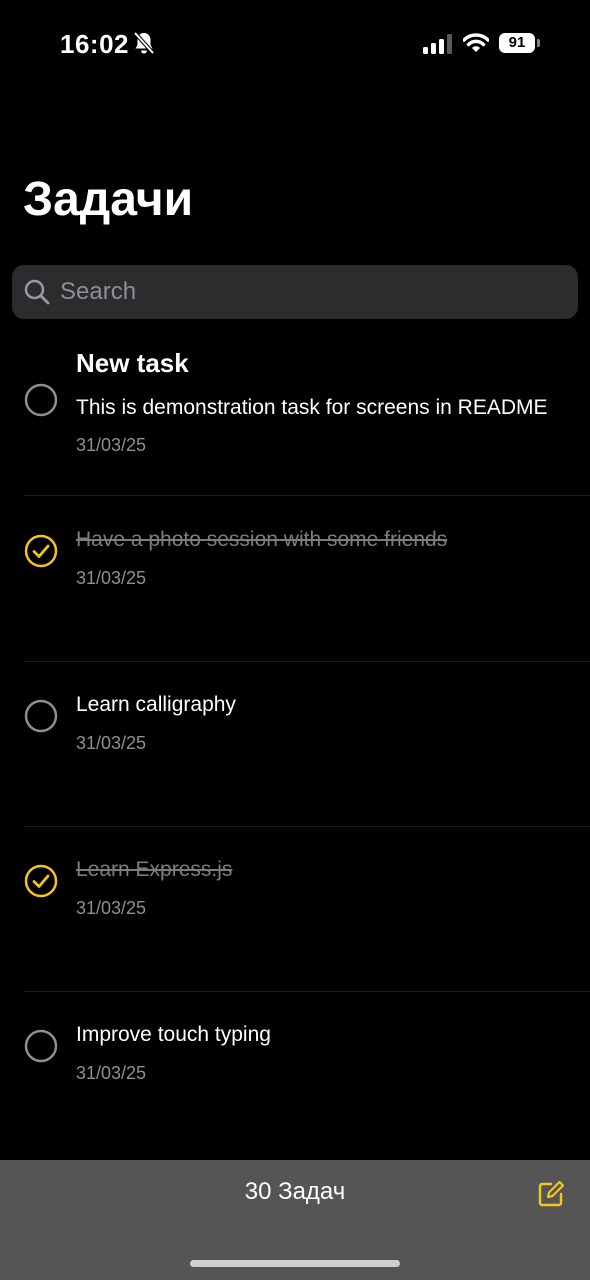 This screenshot has height=1280, width=590. I want to click on status-time: 16:02, so click(94, 44).